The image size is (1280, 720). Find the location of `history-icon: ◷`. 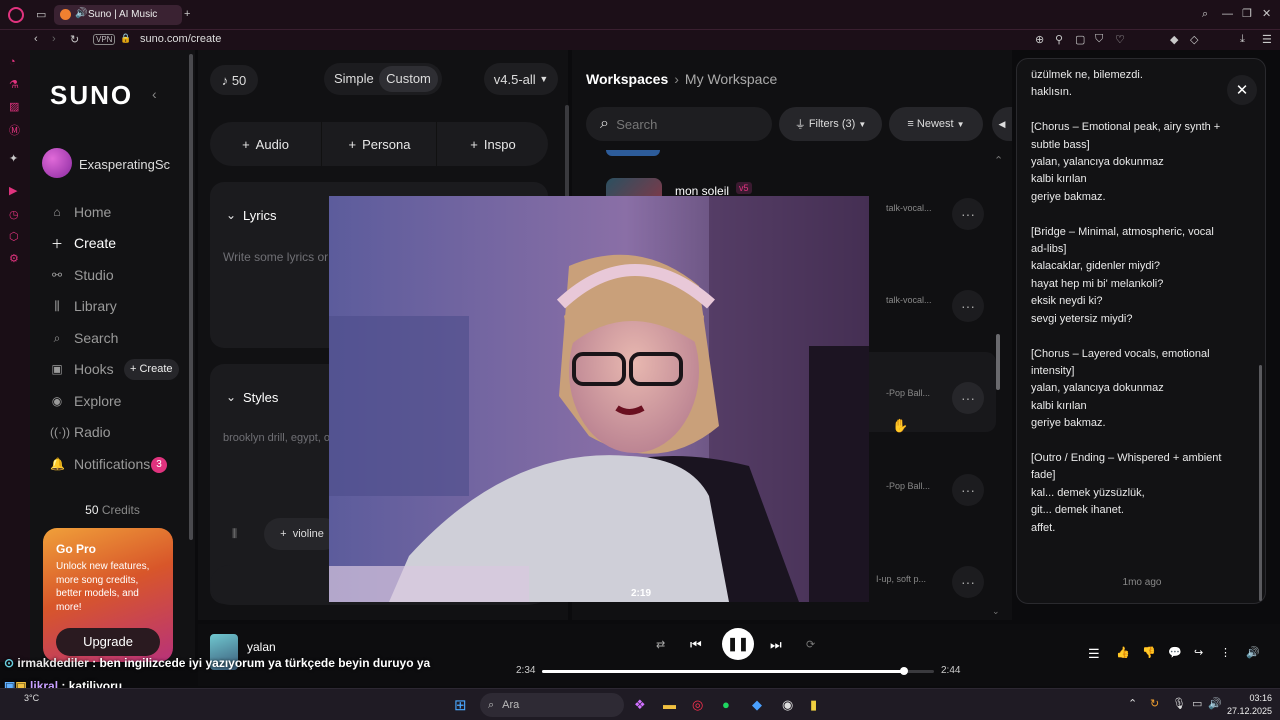

history-icon: ◷ is located at coordinates (14, 214).